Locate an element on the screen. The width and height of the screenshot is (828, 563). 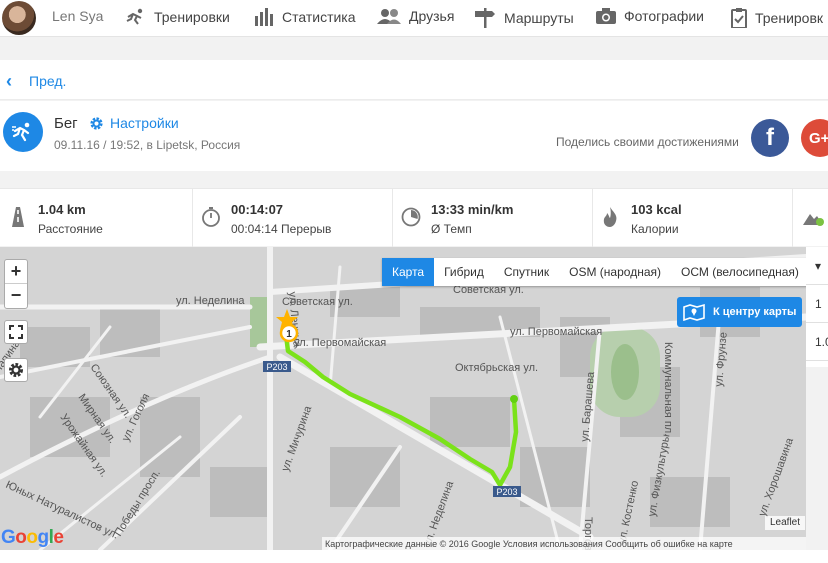
nav-item-label: Друзья is located at coordinates (432, 16).